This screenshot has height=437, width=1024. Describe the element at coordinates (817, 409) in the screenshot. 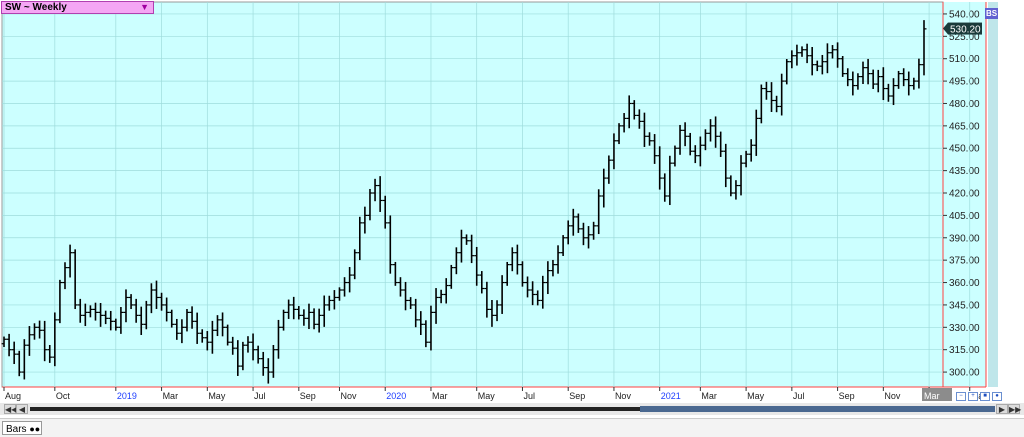

I see `scroll-thumb` at that location.